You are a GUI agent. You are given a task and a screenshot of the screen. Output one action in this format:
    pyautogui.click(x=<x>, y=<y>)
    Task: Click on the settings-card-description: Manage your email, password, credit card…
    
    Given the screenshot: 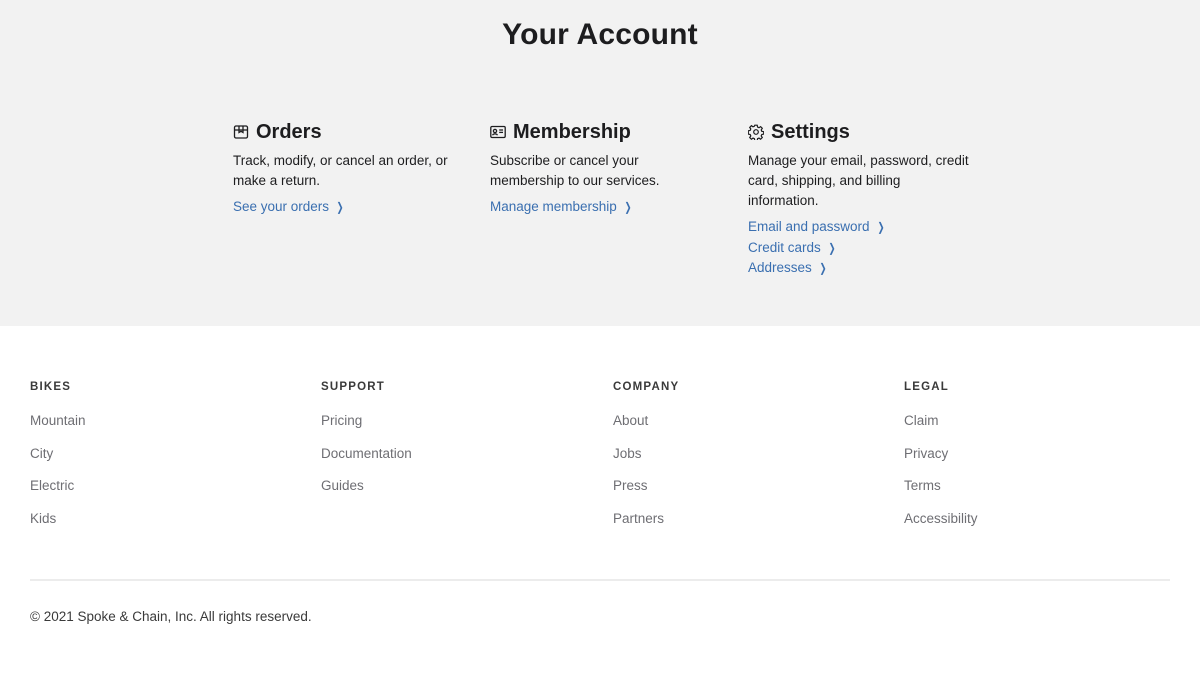 What is the action you would take?
    pyautogui.click(x=858, y=180)
    